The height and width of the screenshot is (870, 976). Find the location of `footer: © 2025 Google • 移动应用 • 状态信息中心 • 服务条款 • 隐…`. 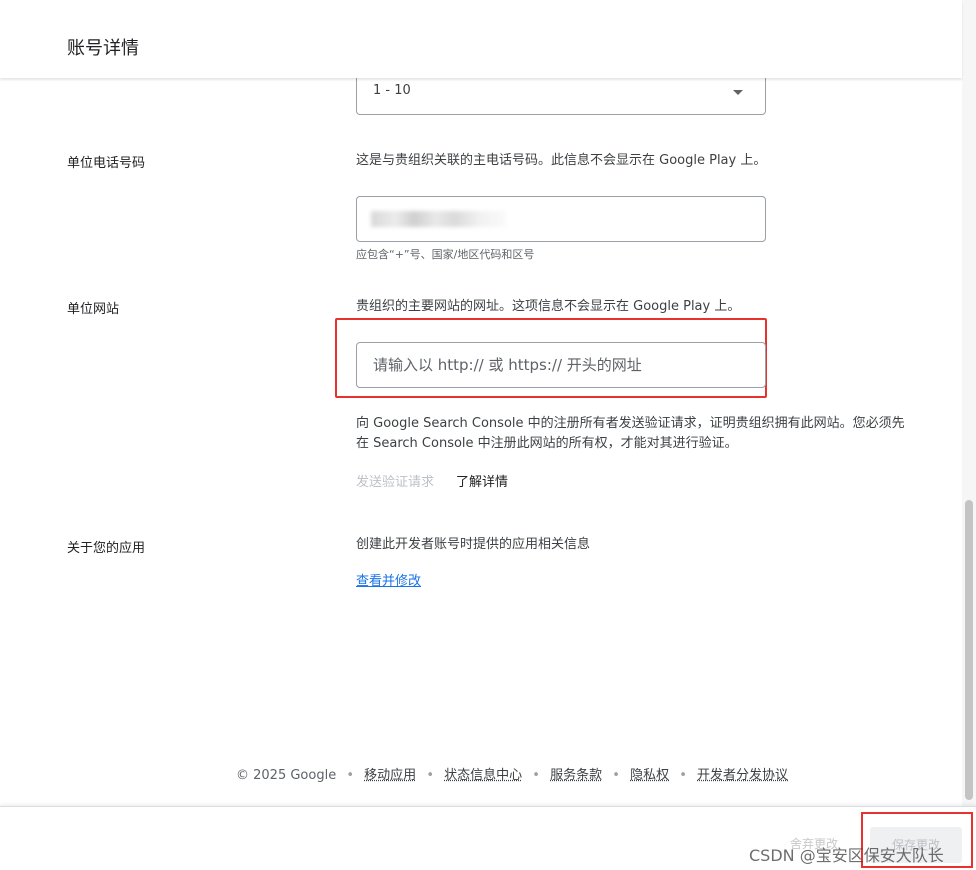

footer: © 2025 Google • 移动应用 • 状态信息中心 • 服务条款 • 隐… is located at coordinates (512, 775).